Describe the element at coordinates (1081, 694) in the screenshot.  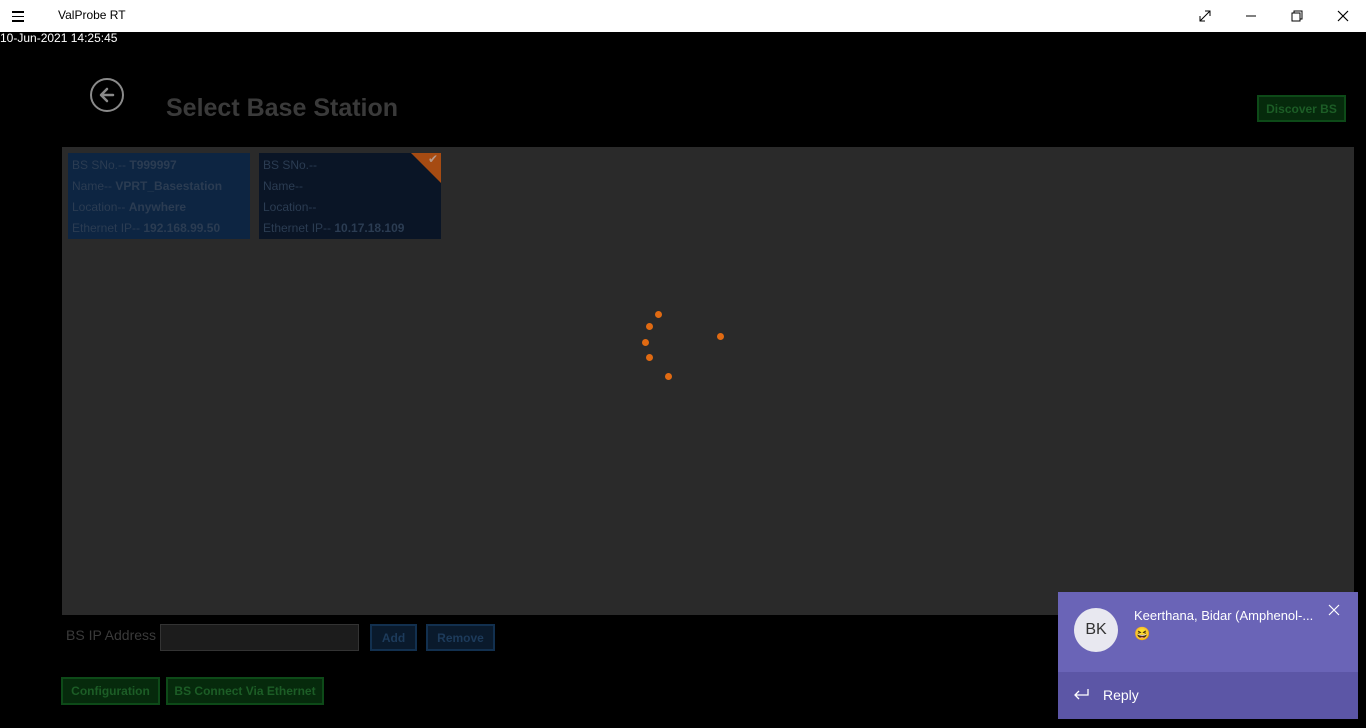
I see `reply-icon` at that location.